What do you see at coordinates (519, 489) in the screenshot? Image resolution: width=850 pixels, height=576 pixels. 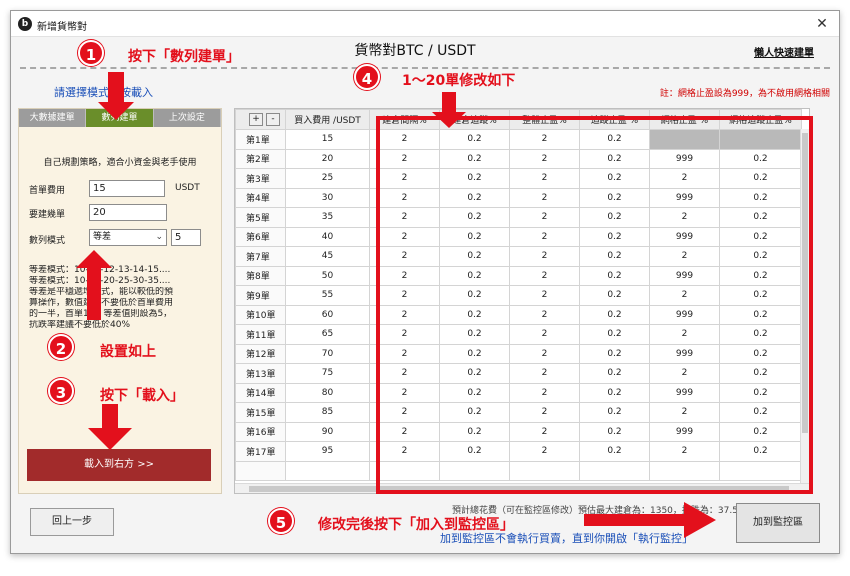 I see `scrollbar-thumb` at bounding box center [519, 489].